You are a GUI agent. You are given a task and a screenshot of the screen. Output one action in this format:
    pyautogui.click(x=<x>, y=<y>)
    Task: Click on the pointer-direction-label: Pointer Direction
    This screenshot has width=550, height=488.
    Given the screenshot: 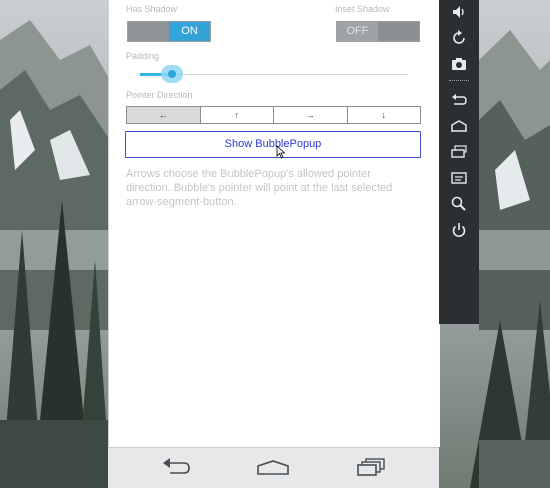 What is the action you would take?
    pyautogui.click(x=159, y=95)
    